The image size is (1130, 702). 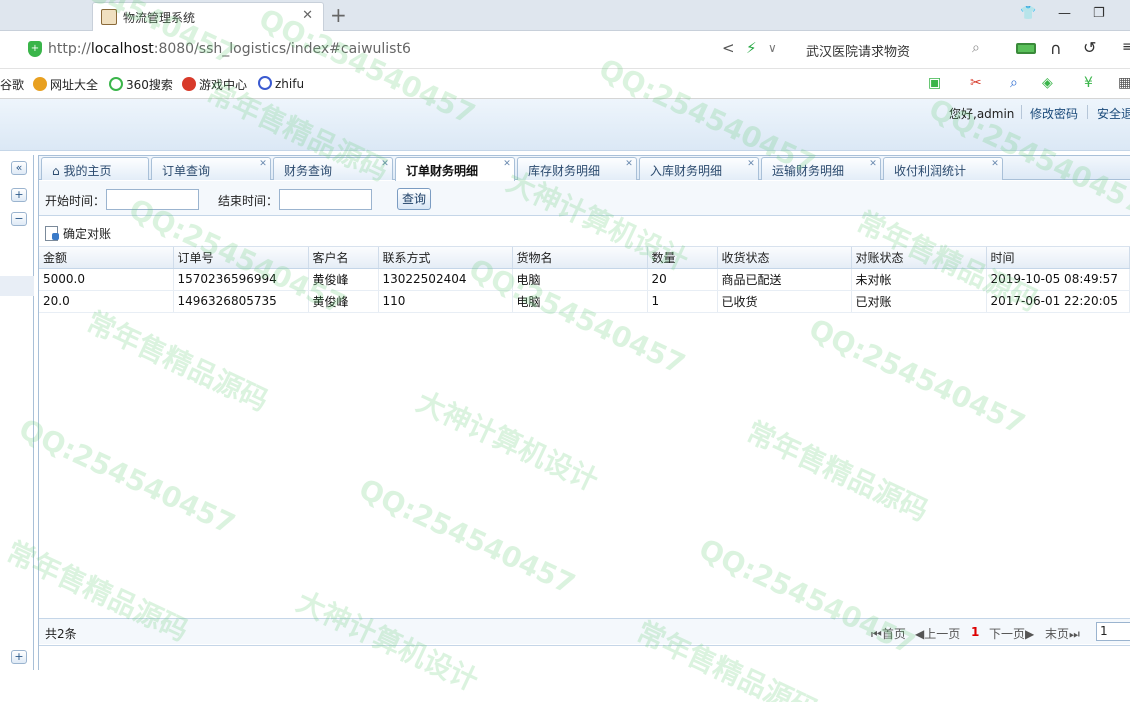 I want to click on tab-transport-finance-detail: 运输财务明细 ✕, so click(x=821, y=168).